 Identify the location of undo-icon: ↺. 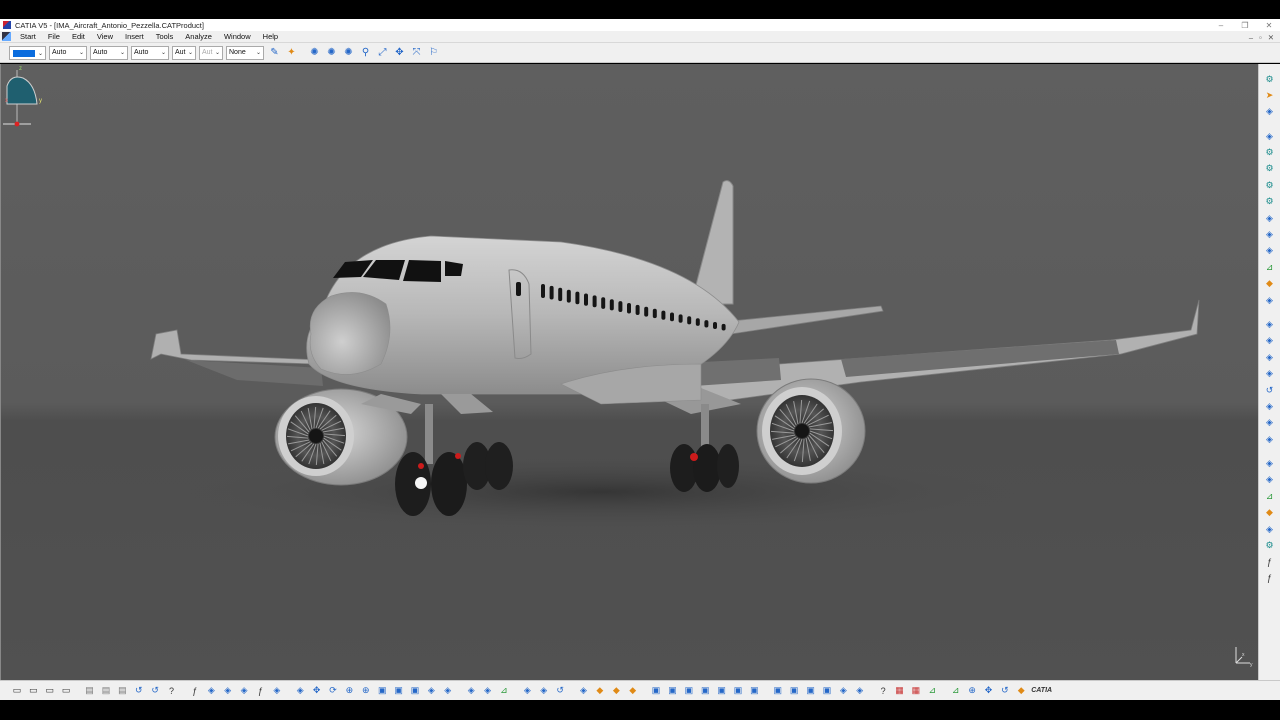
(139, 691).